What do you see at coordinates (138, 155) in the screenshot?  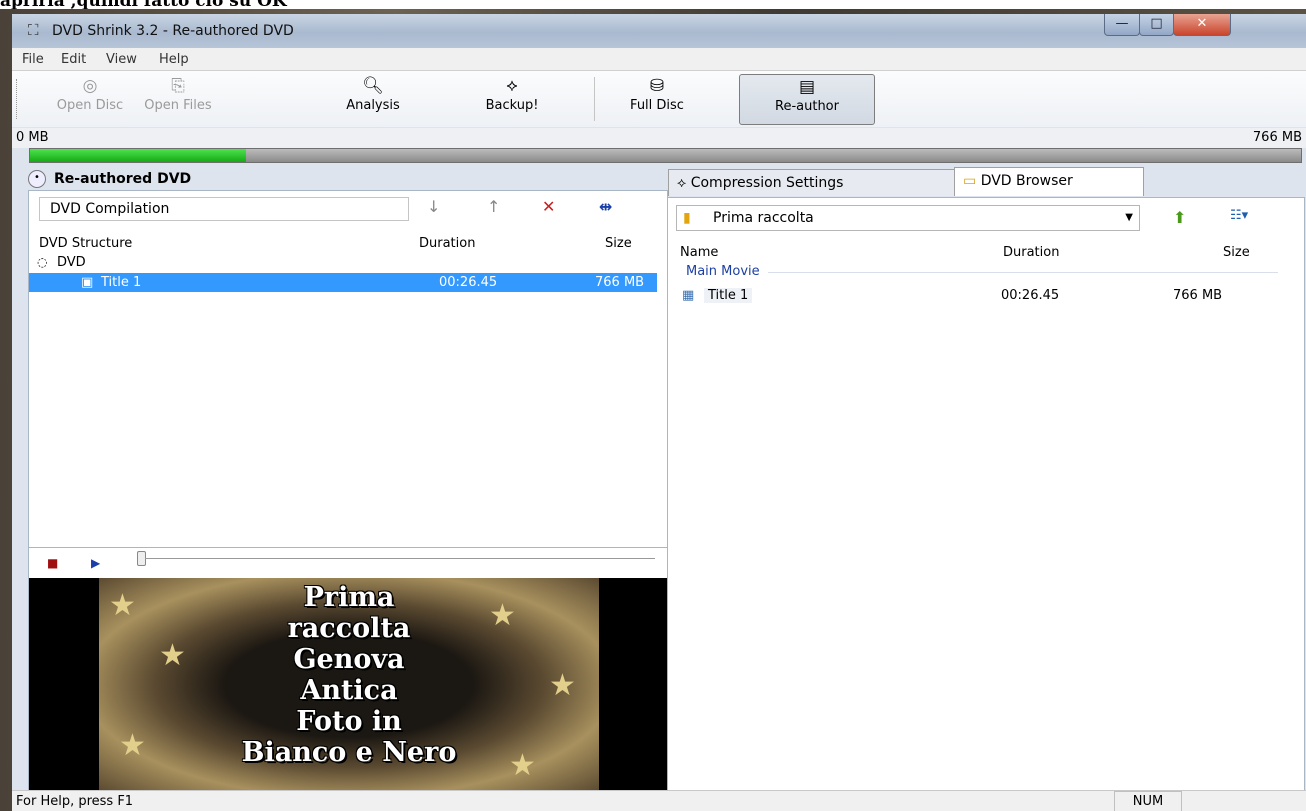 I see `size-progress-fill` at bounding box center [138, 155].